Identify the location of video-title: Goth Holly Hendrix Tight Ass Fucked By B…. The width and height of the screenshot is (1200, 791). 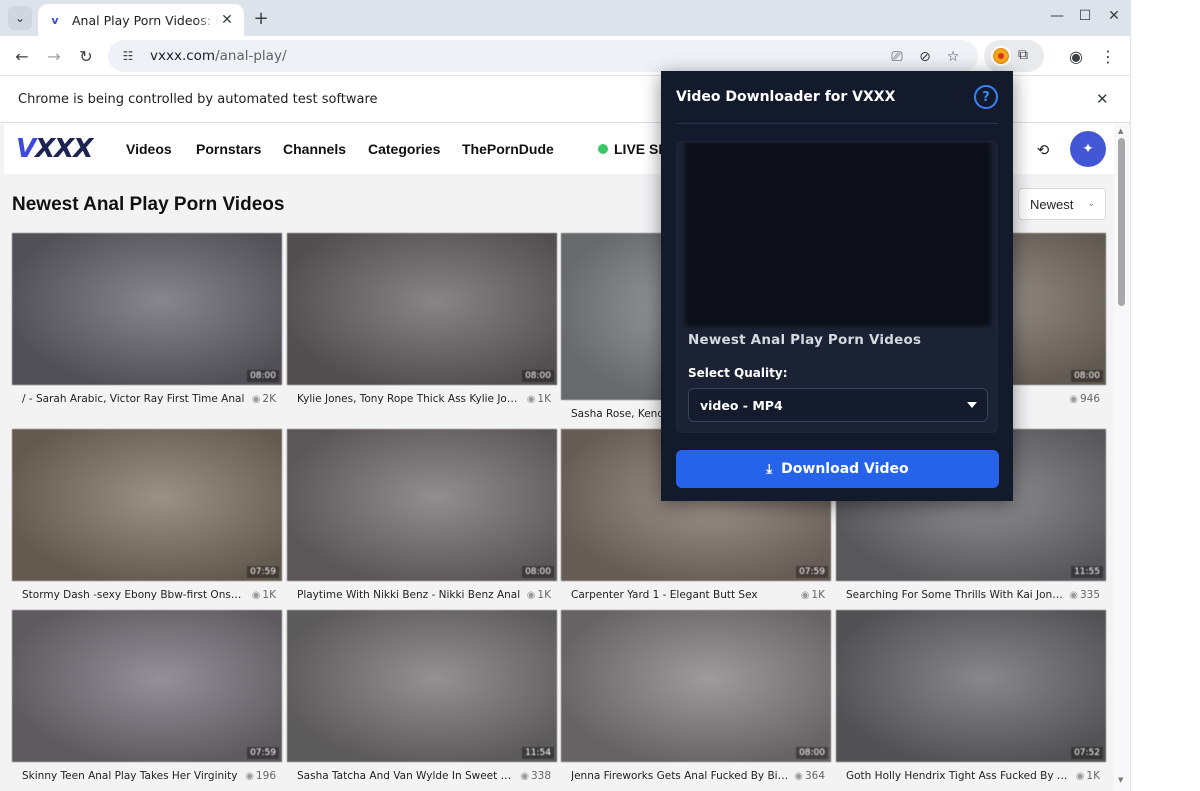
(958, 776).